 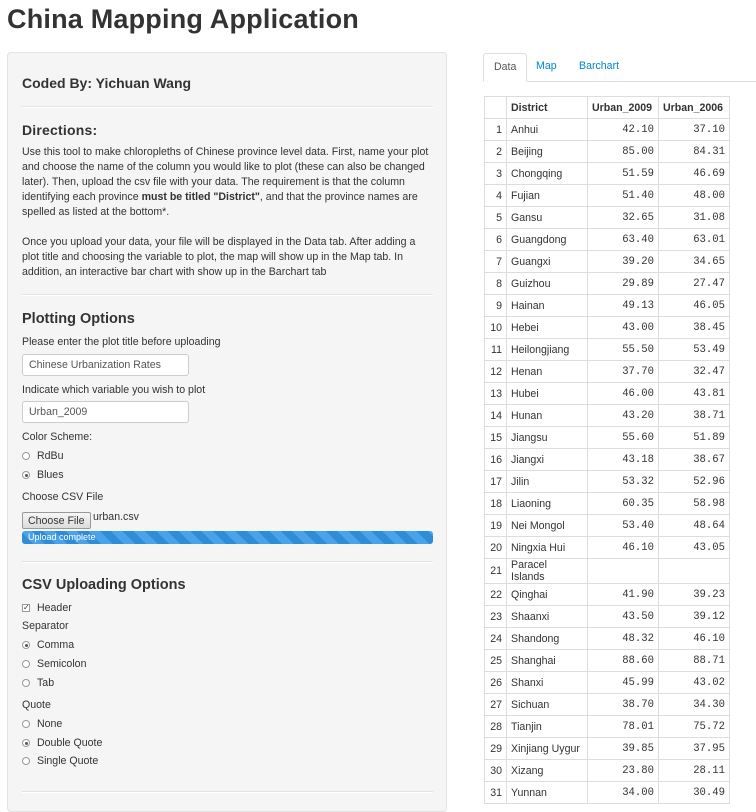 What do you see at coordinates (495, 305) in the screenshot?
I see `row-index-cell: 9` at bounding box center [495, 305].